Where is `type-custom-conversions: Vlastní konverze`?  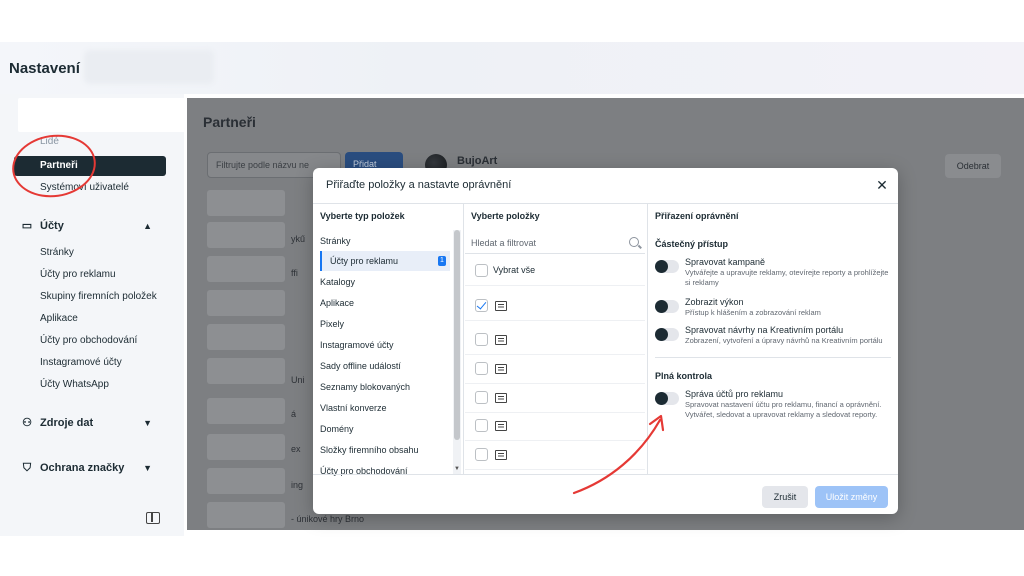
type-custom-conversions: Vlastní konverze is located at coordinates (385, 408).